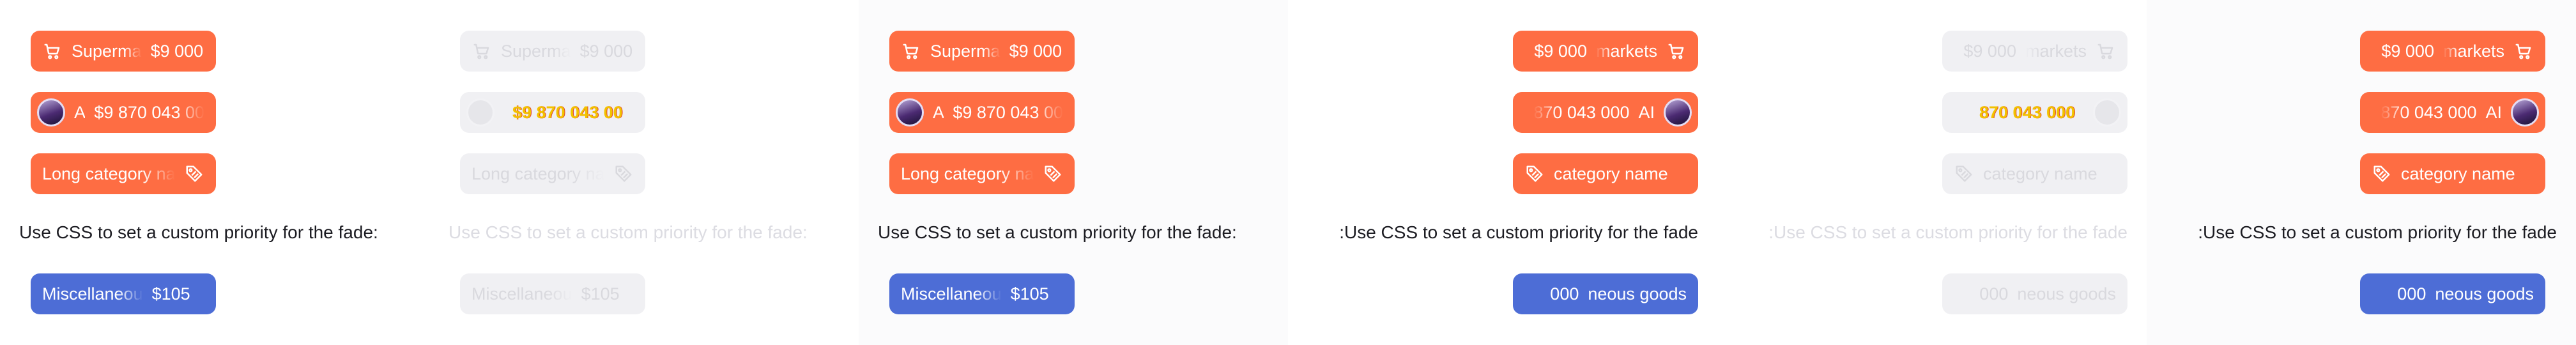 Image resolution: width=2576 pixels, height=345 pixels. I want to click on chip-ai: $9 870 043 00, so click(552, 112).